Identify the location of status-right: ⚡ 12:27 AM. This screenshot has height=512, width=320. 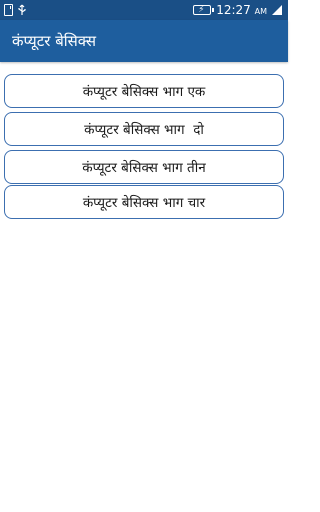
(237, 10).